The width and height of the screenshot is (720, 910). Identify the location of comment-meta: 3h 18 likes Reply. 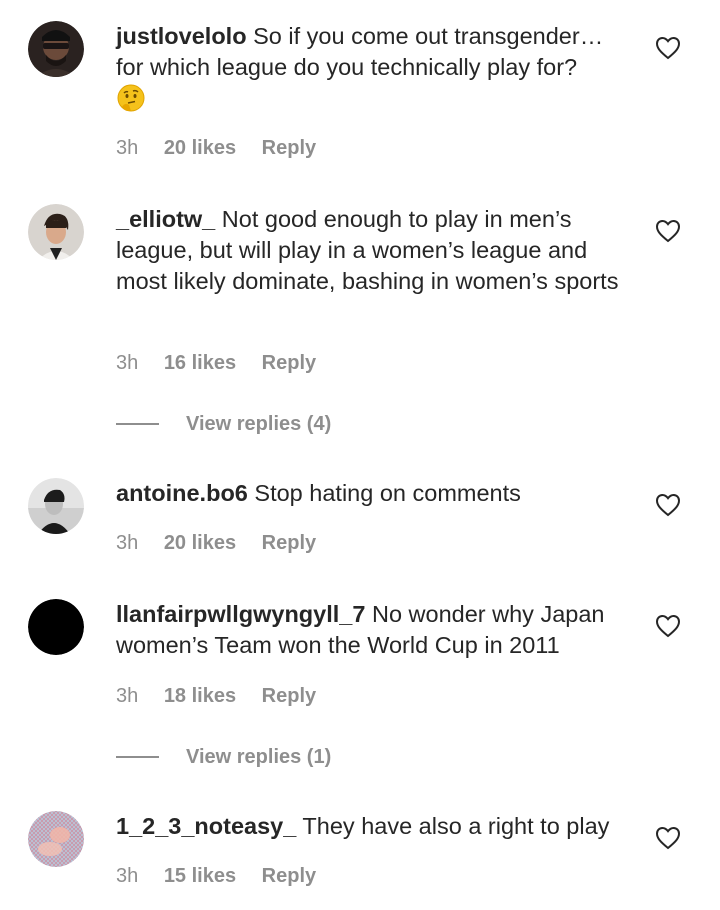
(216, 696).